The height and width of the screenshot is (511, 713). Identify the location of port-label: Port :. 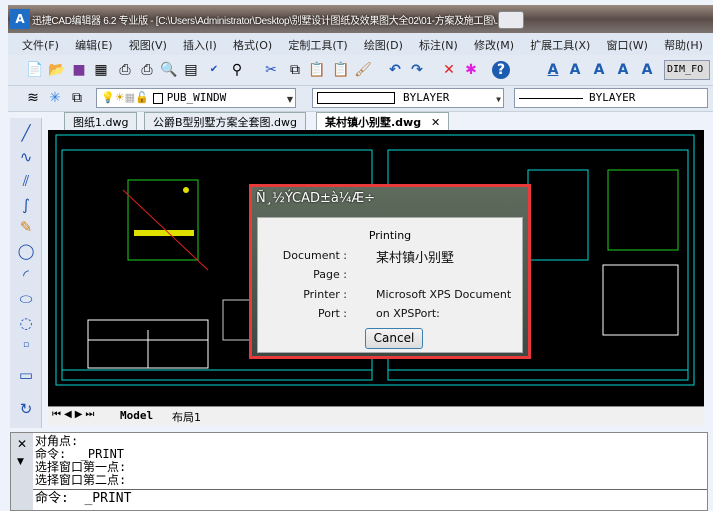
(332, 313).